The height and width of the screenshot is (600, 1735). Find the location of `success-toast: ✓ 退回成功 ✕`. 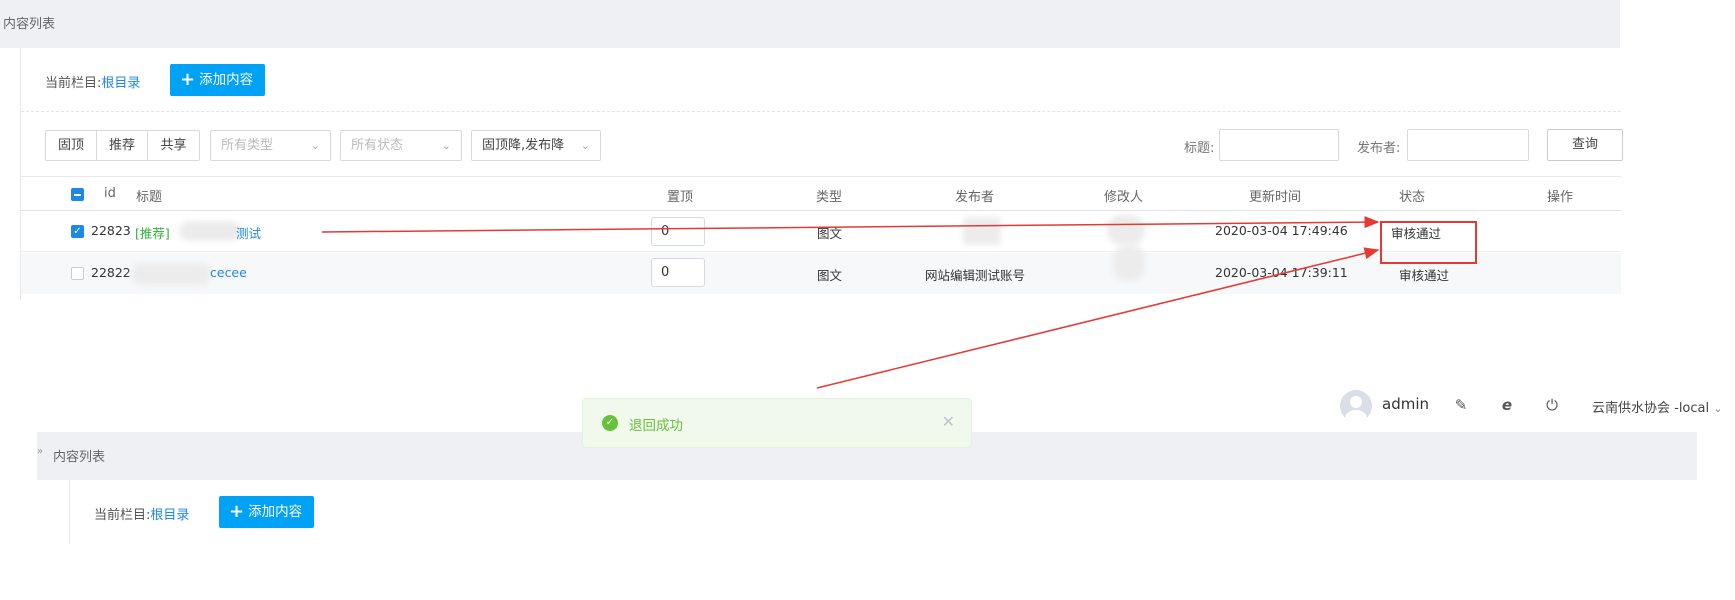

success-toast: ✓ 退回成功 ✕ is located at coordinates (777, 423).